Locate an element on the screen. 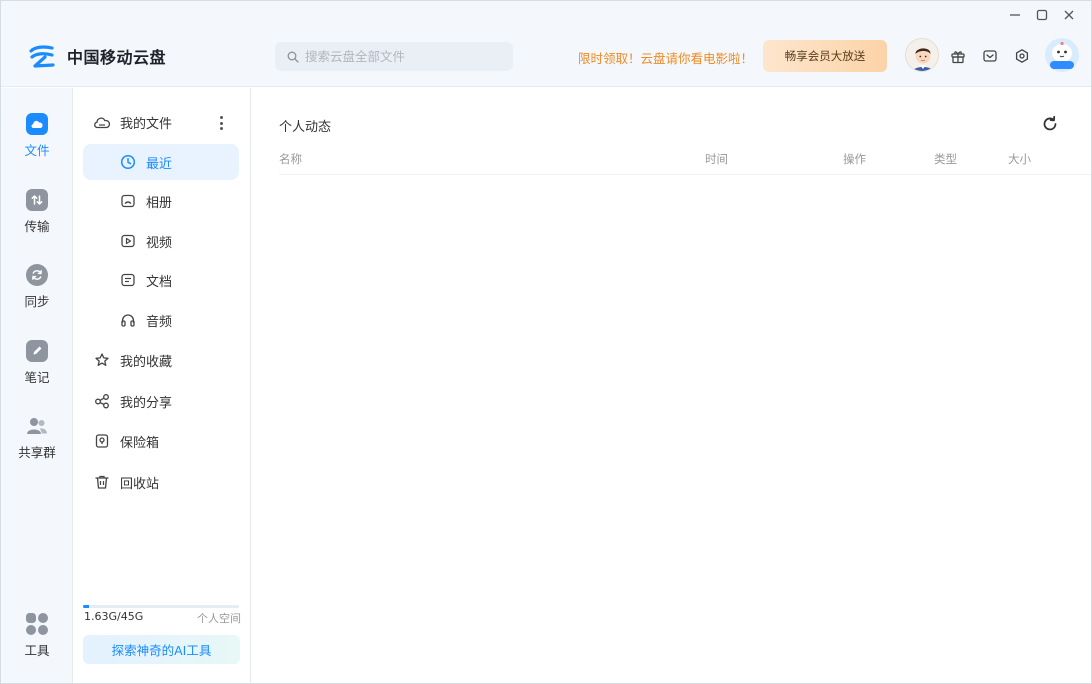 The image size is (1092, 684). column-header-time: 时间 is located at coordinates (716, 159).